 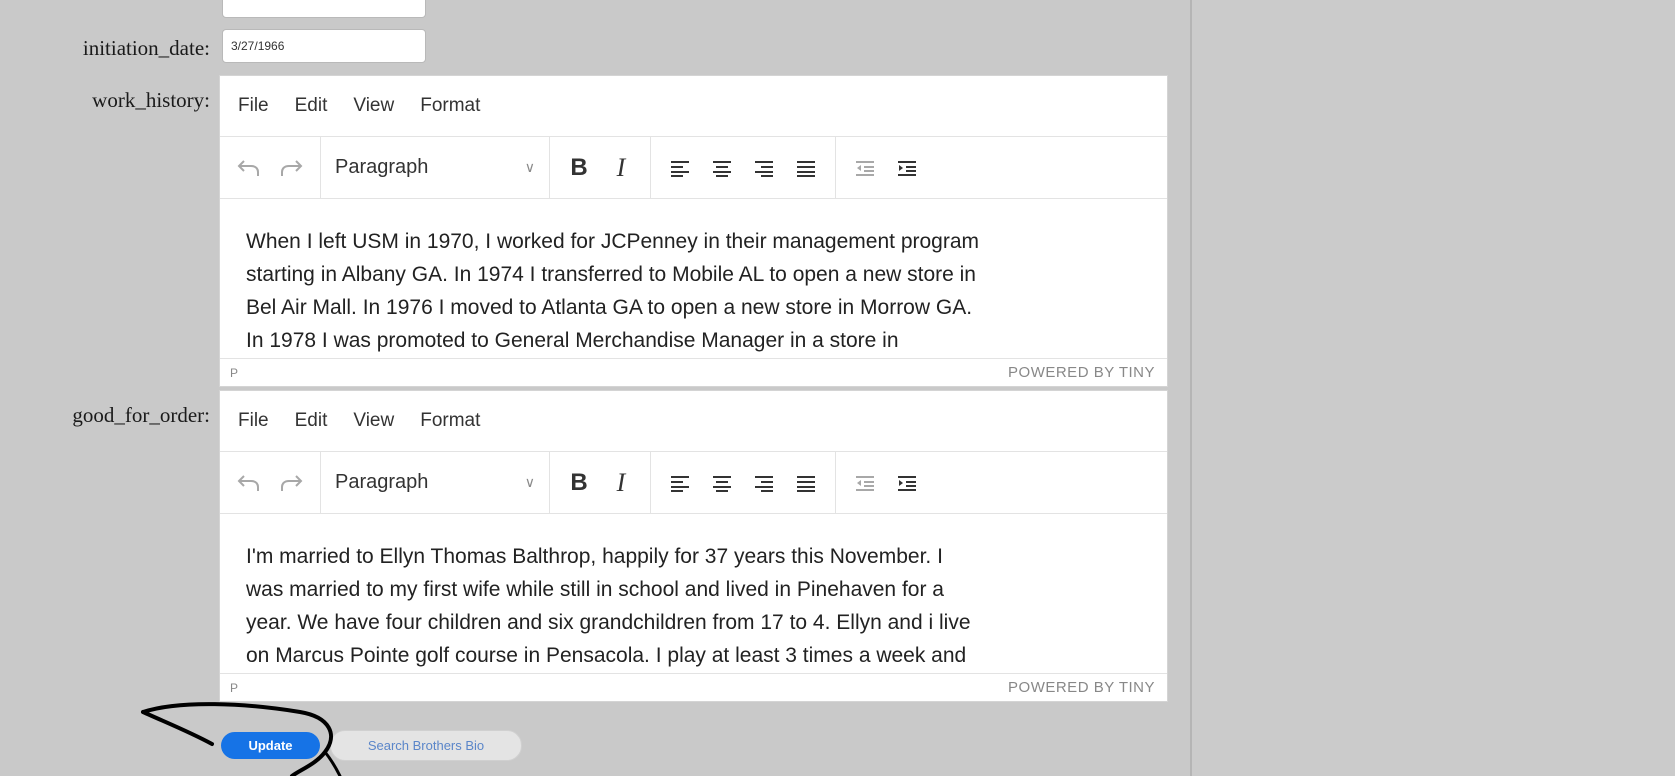 I want to click on good-for-order-toolbar: Paragraph ∨ B I, so click(x=693, y=483).